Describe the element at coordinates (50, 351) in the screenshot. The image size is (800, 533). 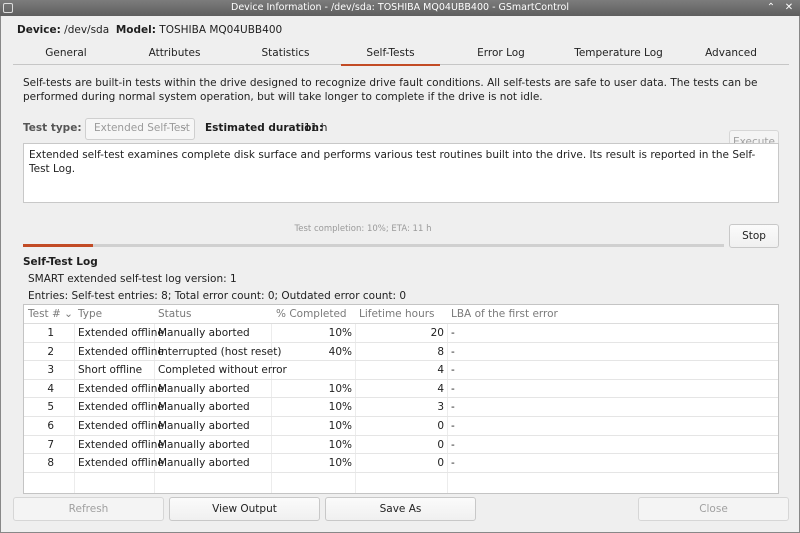
I see `cell-test-num: 2` at that location.